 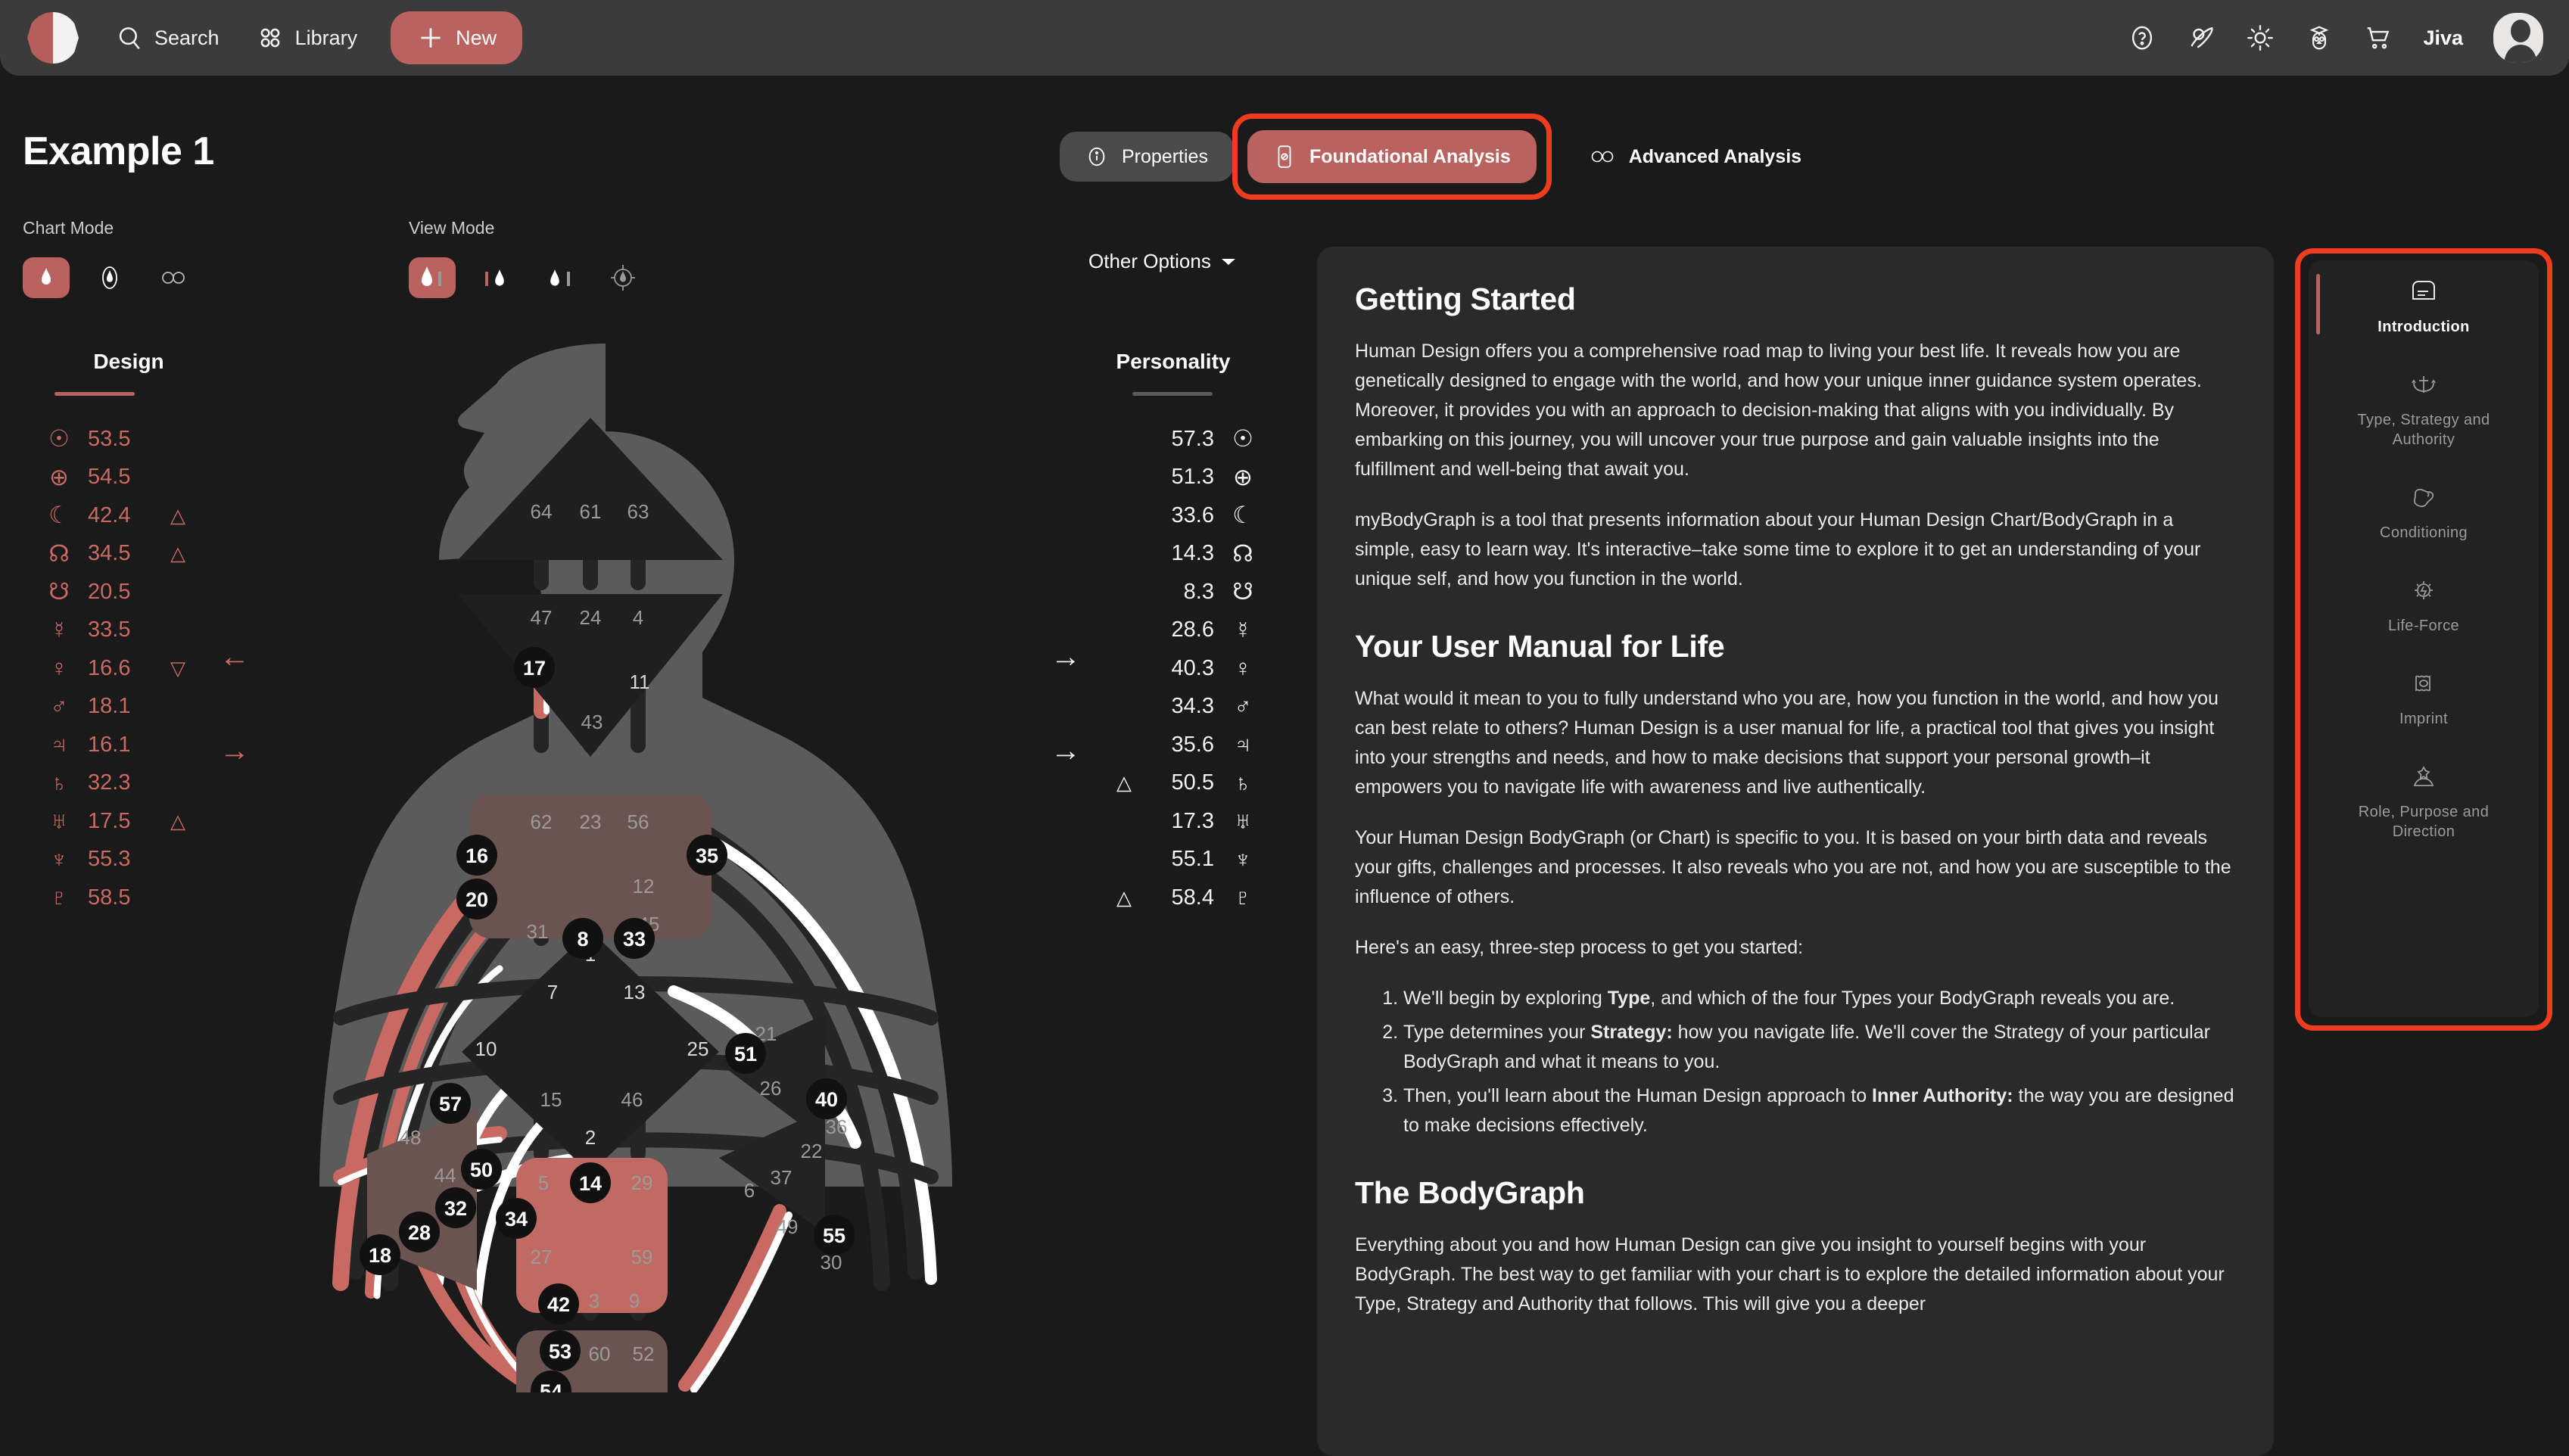 I want to click on planet-orbit-icon, so click(x=2201, y=38).